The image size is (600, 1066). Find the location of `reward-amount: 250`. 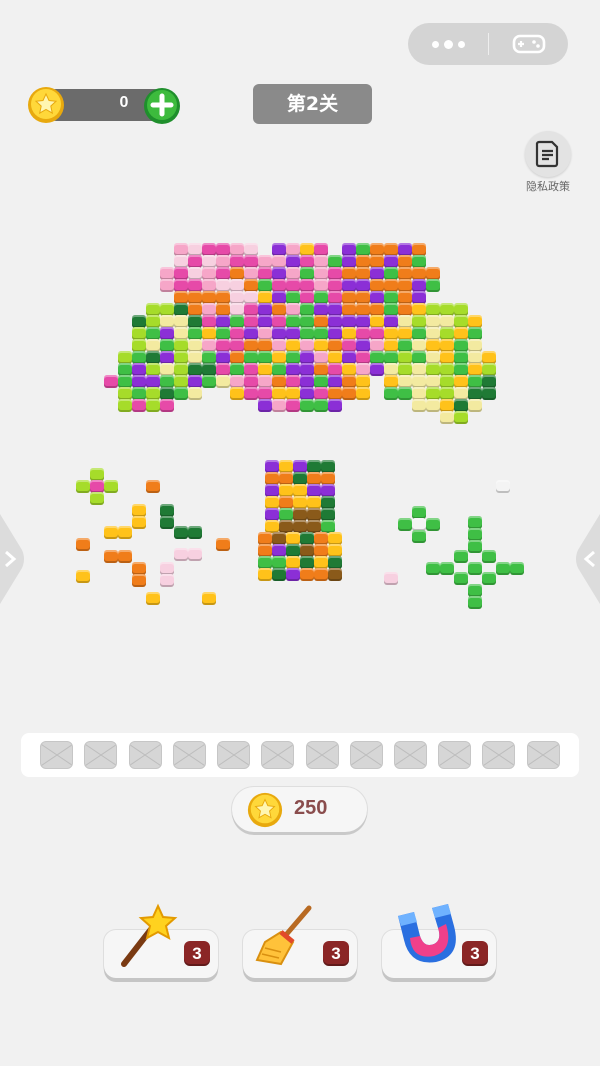

reward-amount: 250 is located at coordinates (311, 808).